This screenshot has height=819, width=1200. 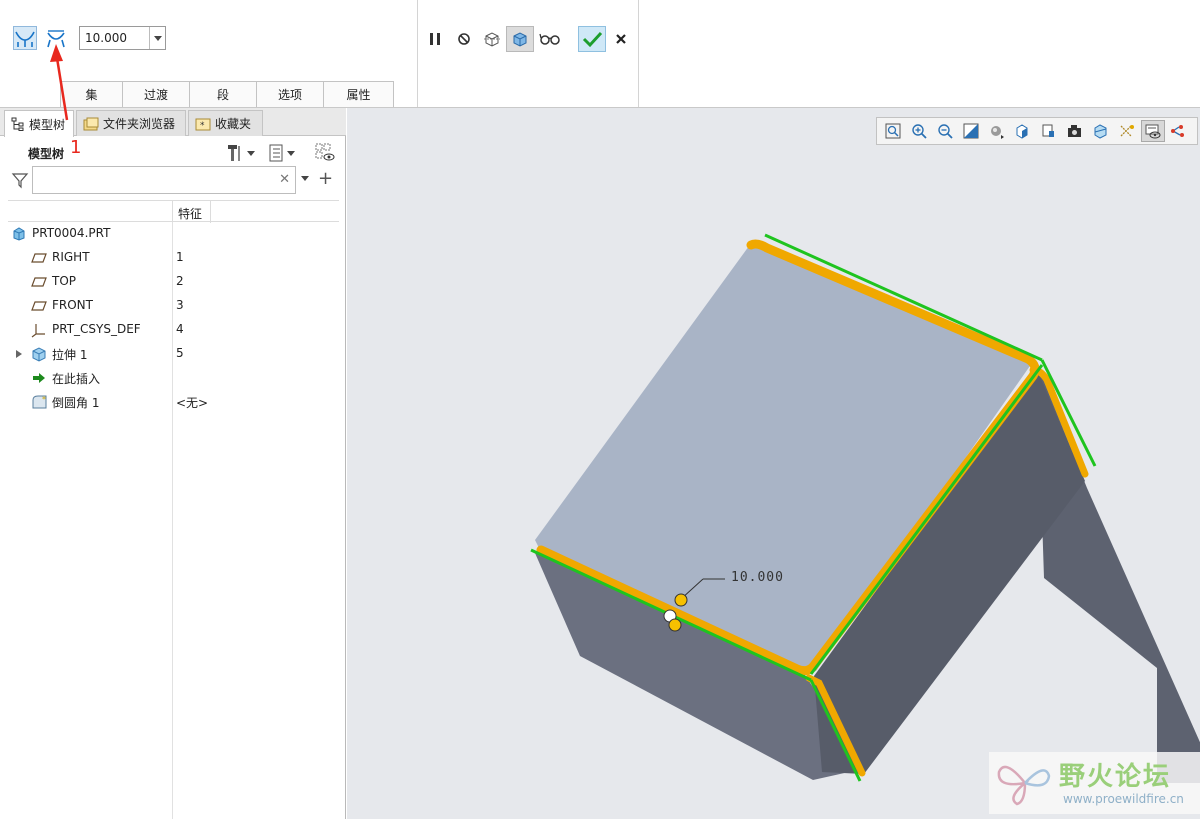 I want to click on variable-round-icon, so click(x=56, y=39).